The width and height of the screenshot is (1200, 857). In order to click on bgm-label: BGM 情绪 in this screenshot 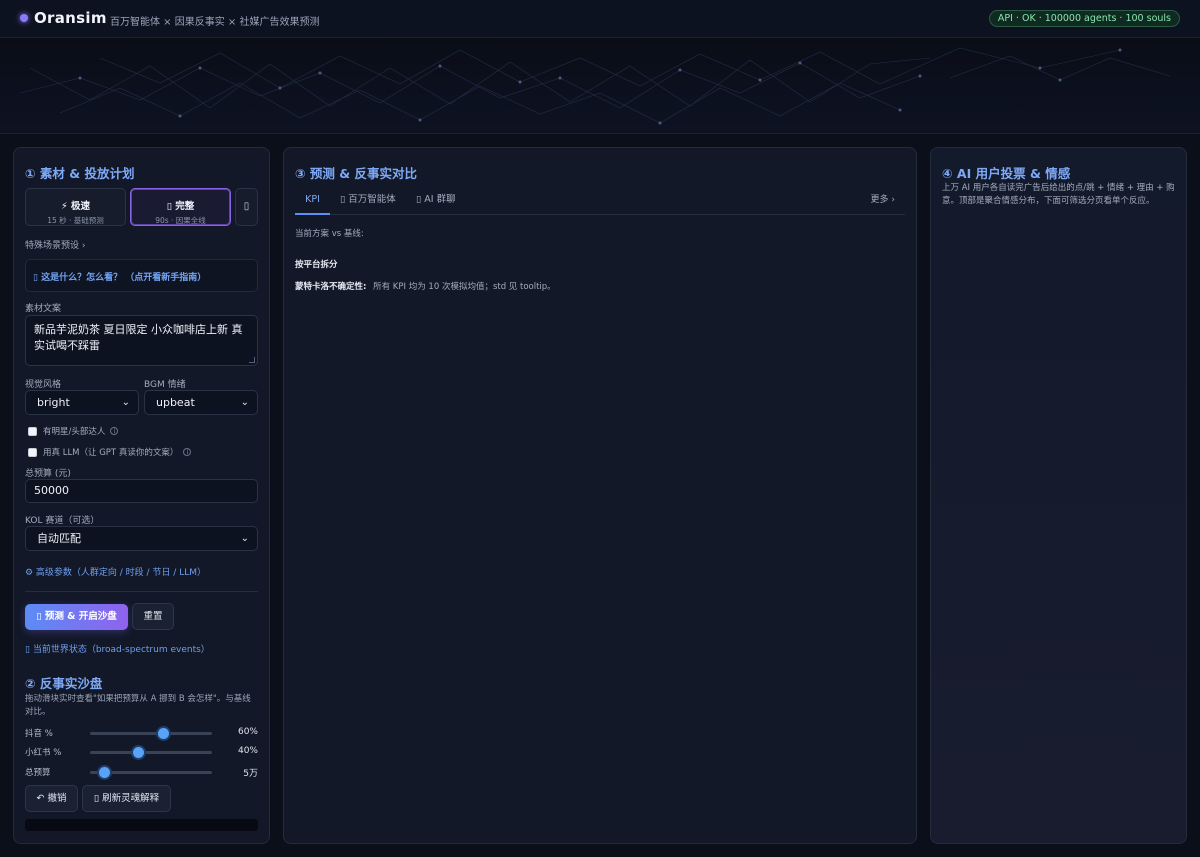, I will do `click(165, 385)`.